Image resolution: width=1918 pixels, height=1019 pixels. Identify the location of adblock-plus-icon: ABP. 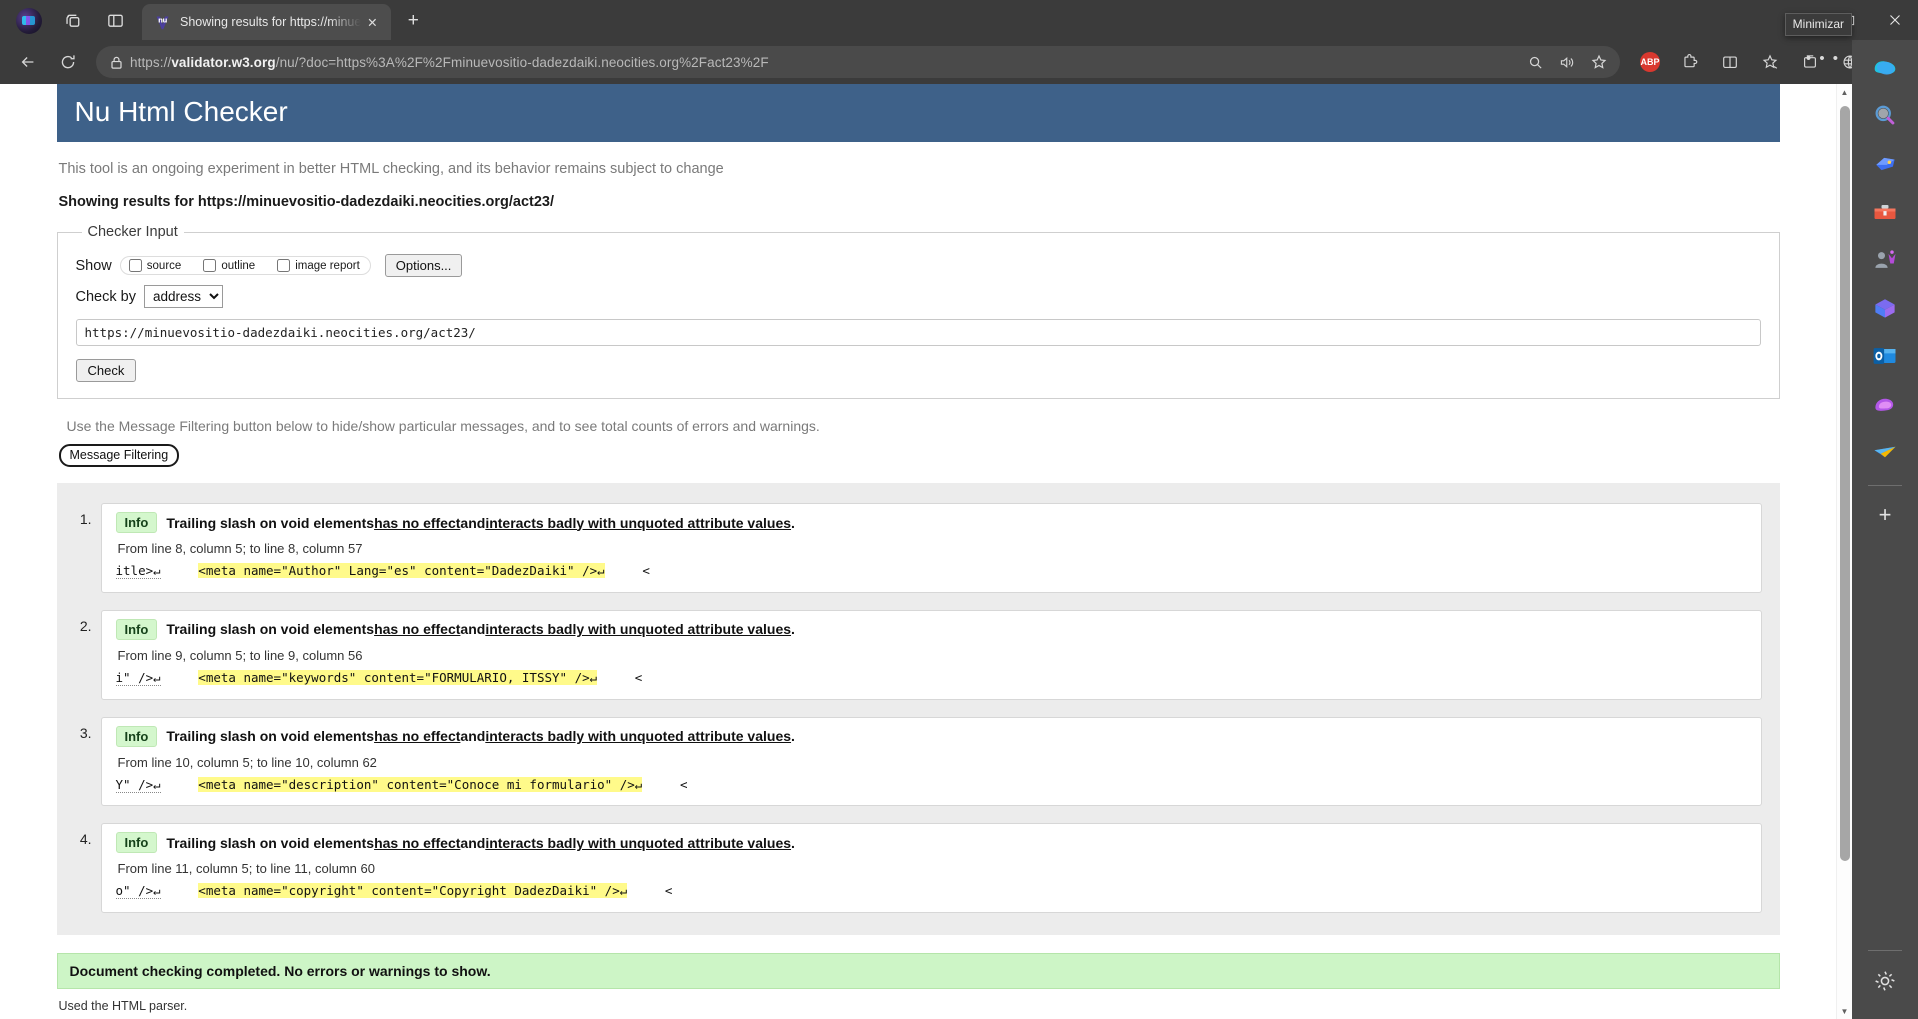
(1650, 62).